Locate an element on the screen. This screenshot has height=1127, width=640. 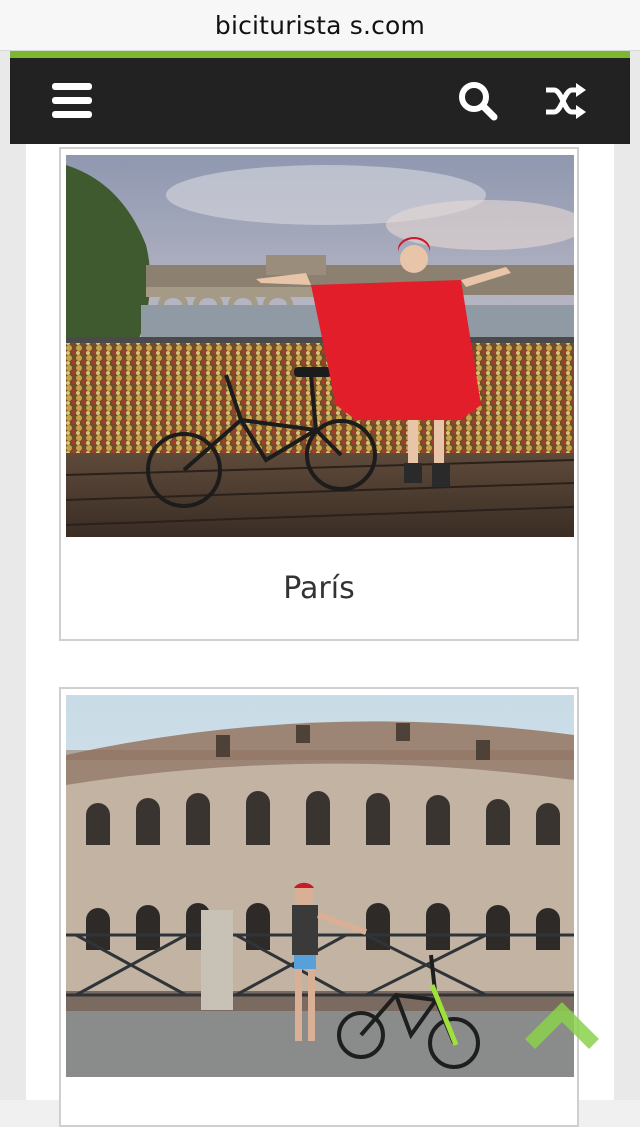
shuffle-icon is located at coordinates (566, 101).